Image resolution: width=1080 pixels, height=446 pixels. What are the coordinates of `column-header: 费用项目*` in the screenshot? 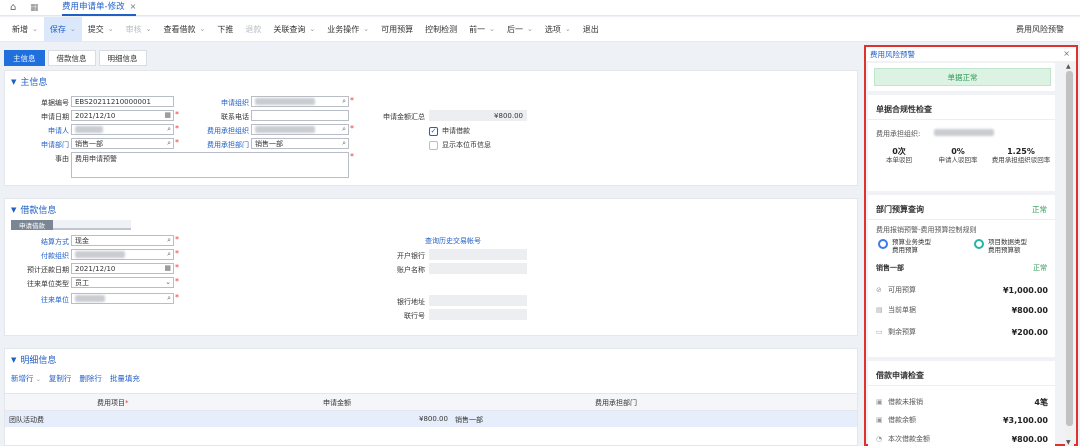 It's located at (113, 403).